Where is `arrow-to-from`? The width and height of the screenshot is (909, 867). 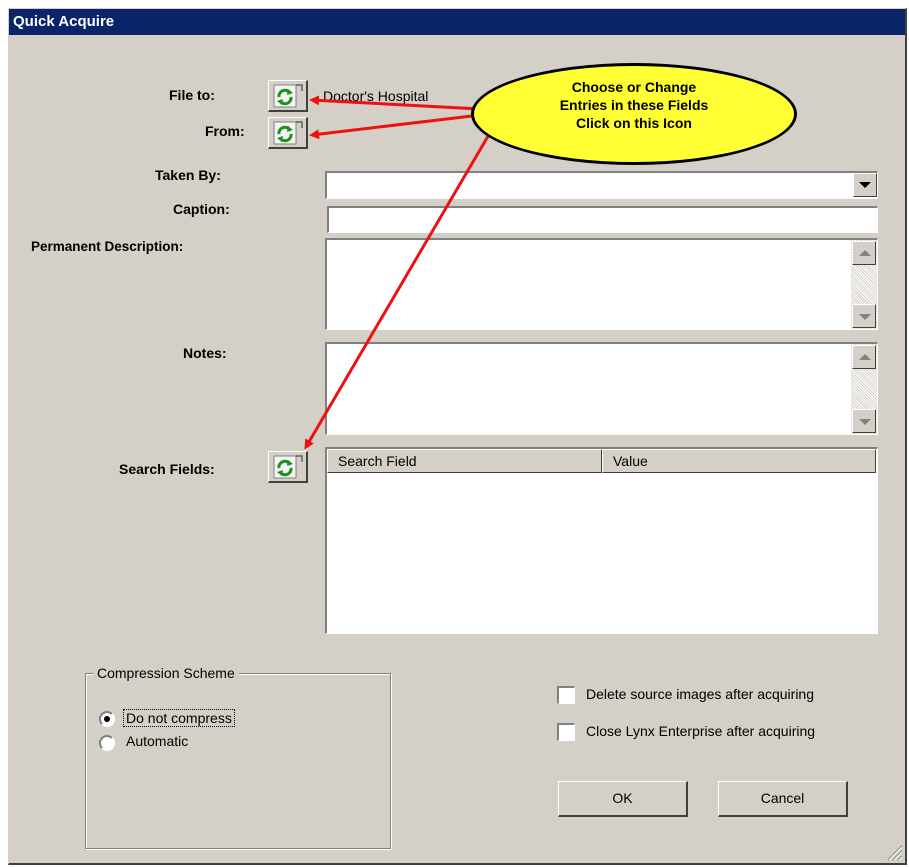
arrow-to-from is located at coordinates (403, 125).